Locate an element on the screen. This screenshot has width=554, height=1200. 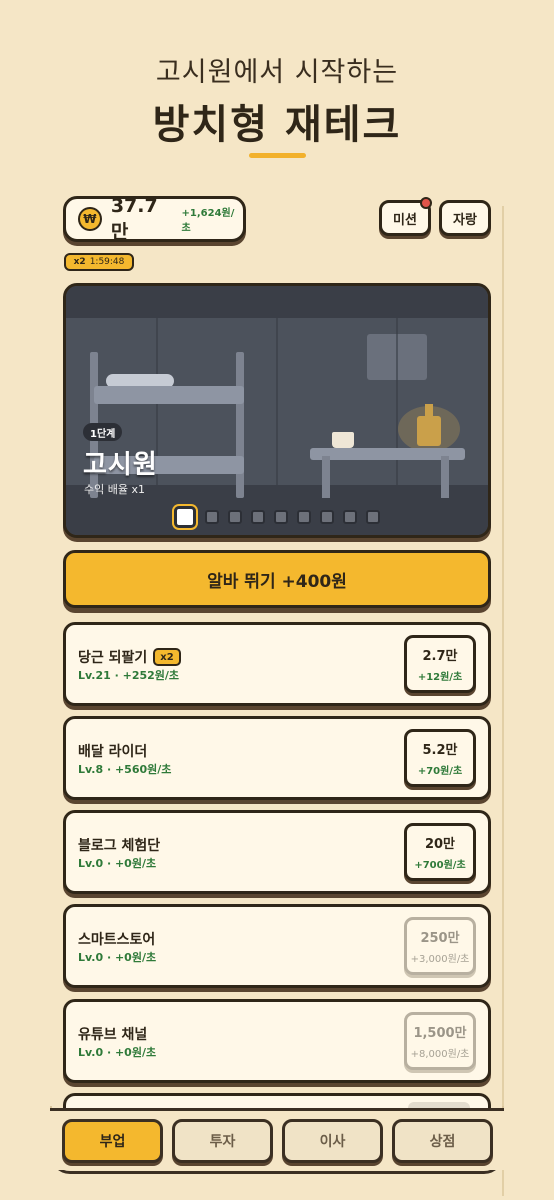
stage-pager is located at coordinates (277, 517).